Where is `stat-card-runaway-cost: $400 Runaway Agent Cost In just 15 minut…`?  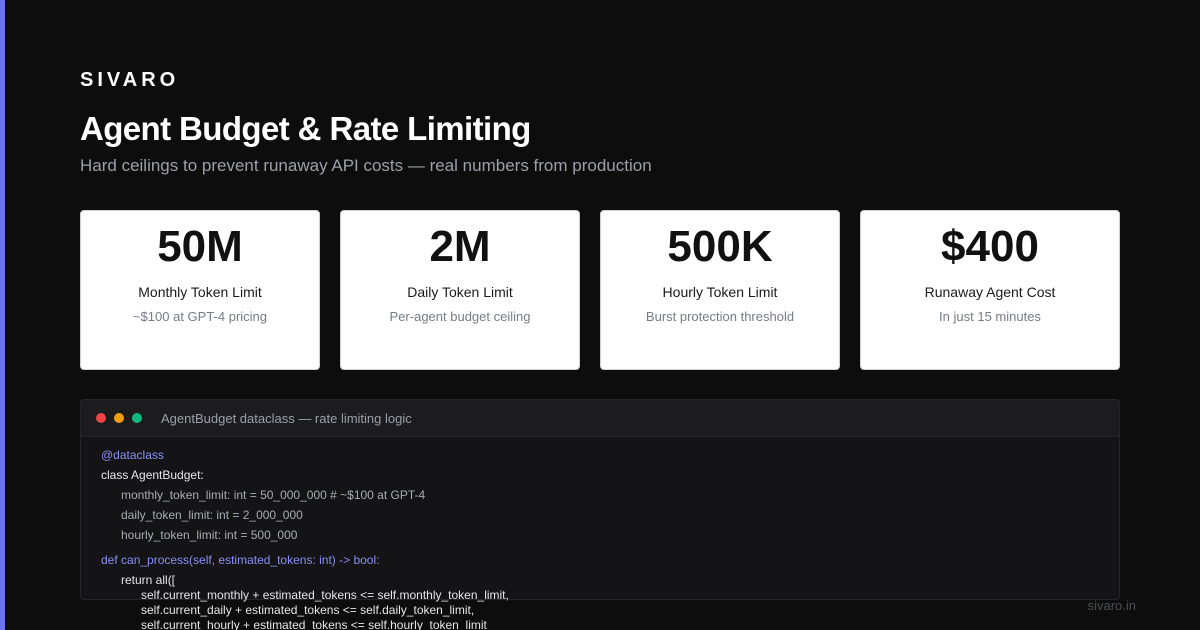
stat-card-runaway-cost: $400 Runaway Agent Cost In just 15 minut… is located at coordinates (990, 290).